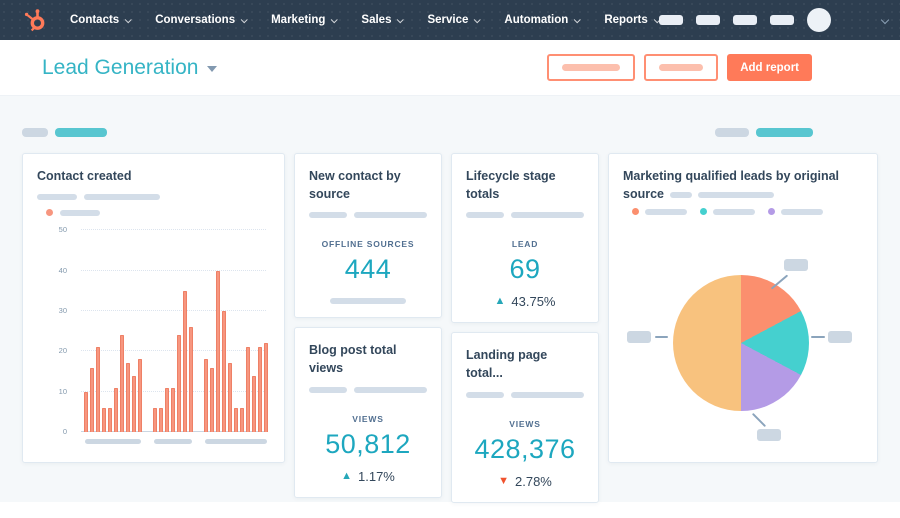 This screenshot has width=900, height=518. What do you see at coordinates (35, 20) in the screenshot?
I see `hubspot-logo-icon` at bounding box center [35, 20].